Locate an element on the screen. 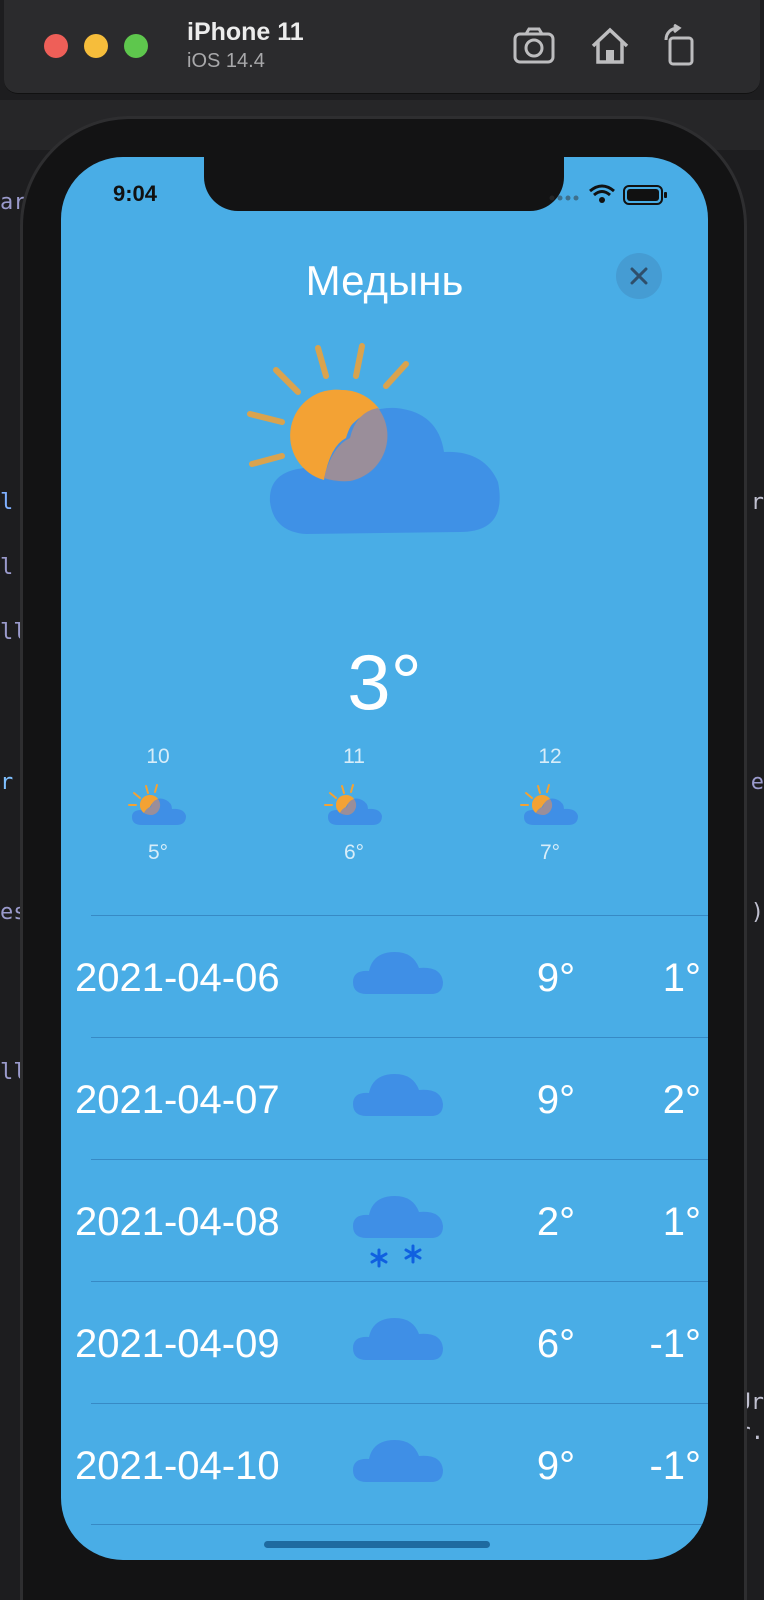 The image size is (764, 1600). hour-temperature: 5° is located at coordinates (158, 852).